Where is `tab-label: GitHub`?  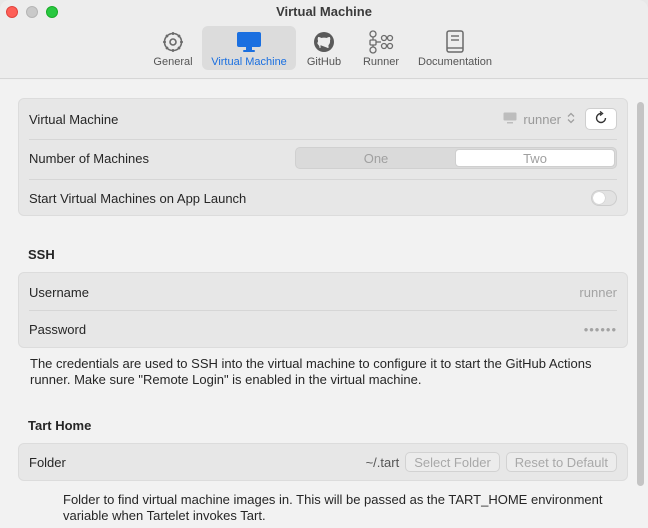
tab-label: GitHub is located at coordinates (324, 62).